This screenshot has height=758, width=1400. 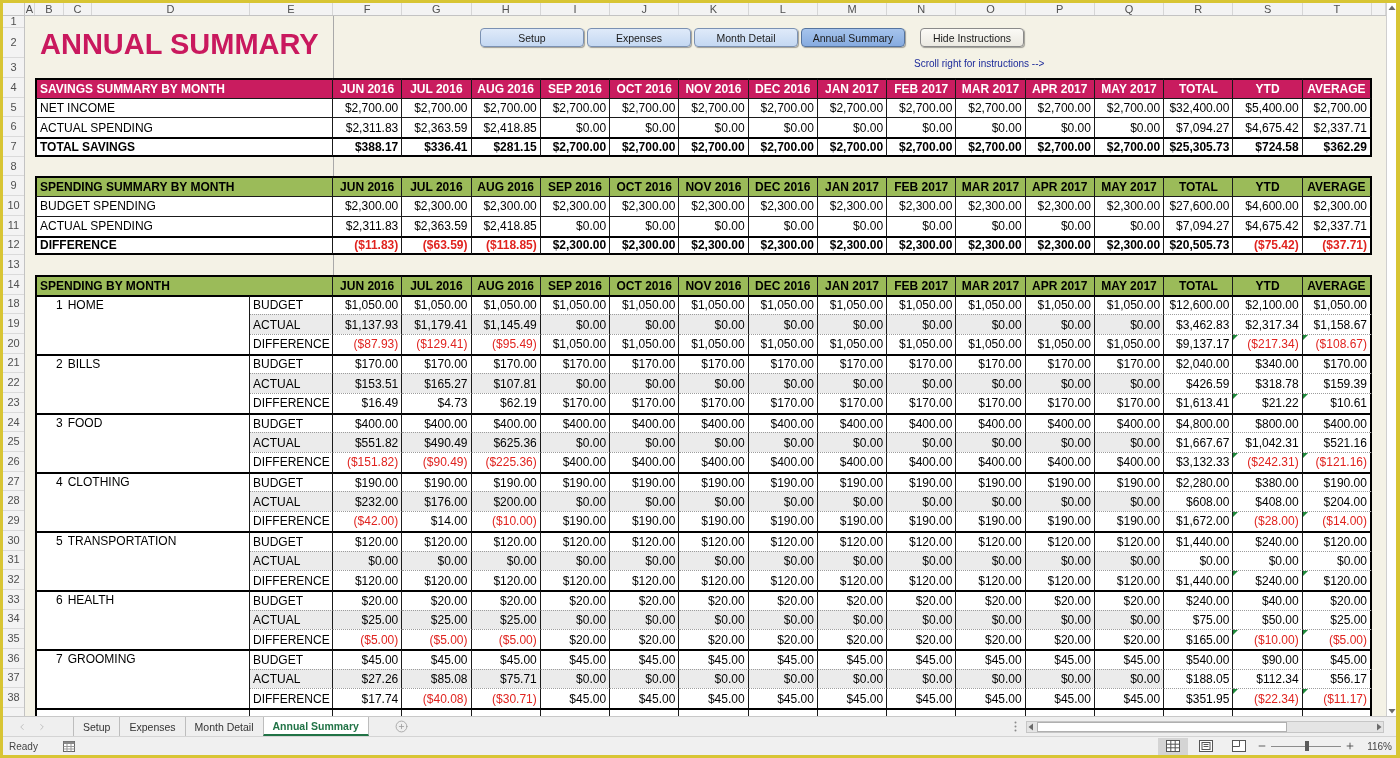 What do you see at coordinates (1268, 521) in the screenshot?
I see `table-cell: ($28.00)` at bounding box center [1268, 521].